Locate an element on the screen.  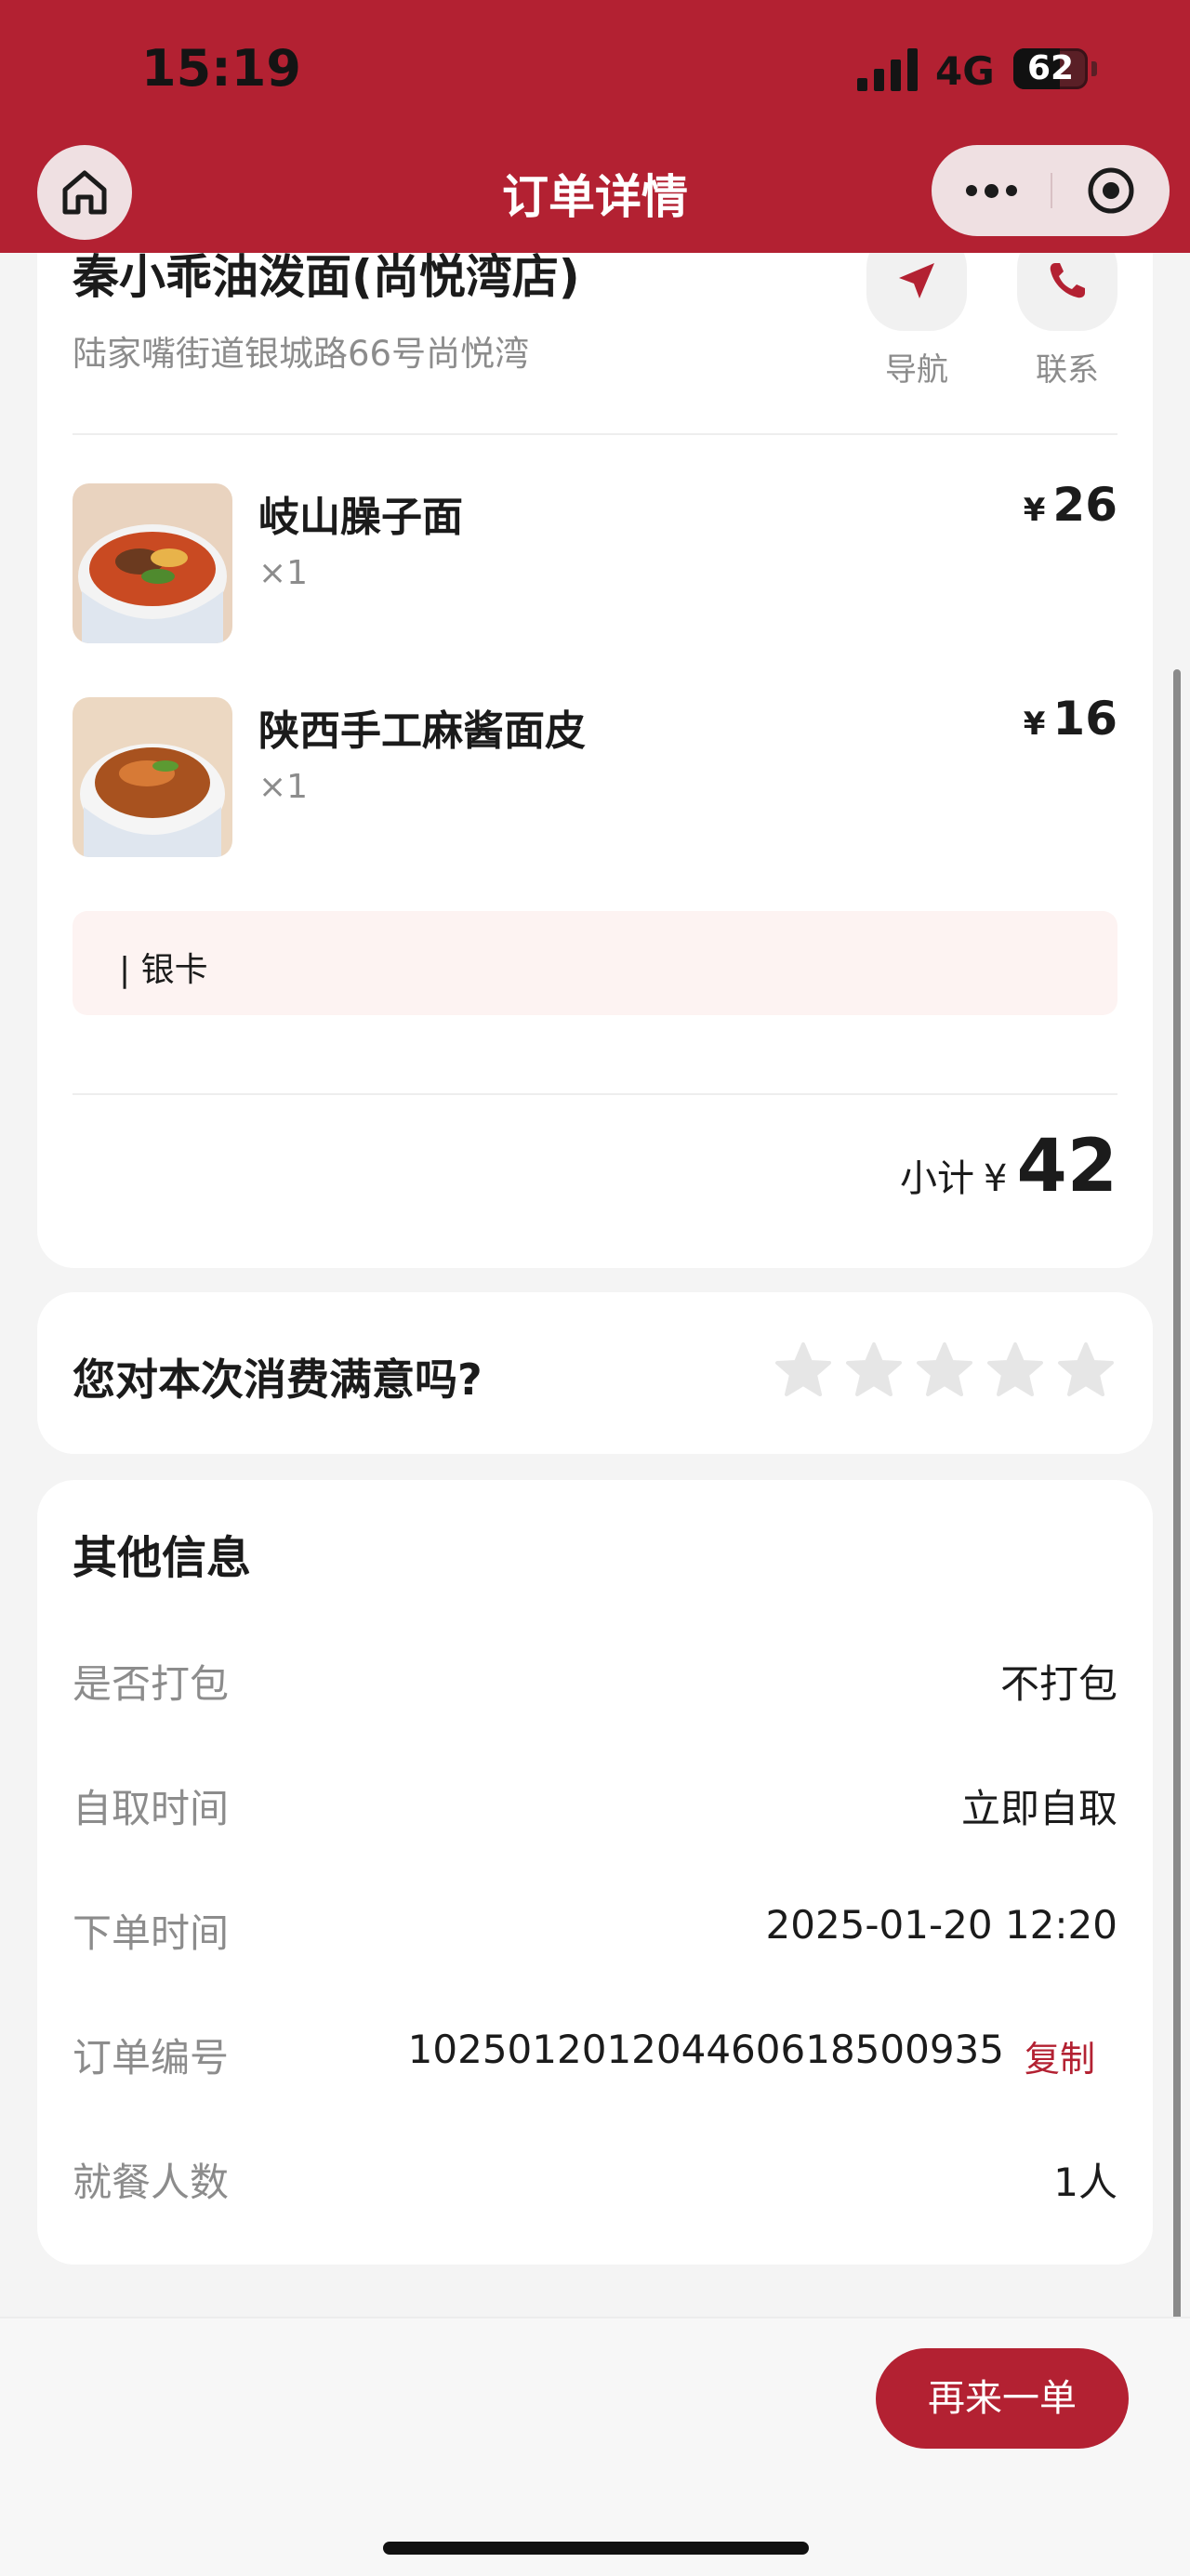
star-rating is located at coordinates (945, 1370).